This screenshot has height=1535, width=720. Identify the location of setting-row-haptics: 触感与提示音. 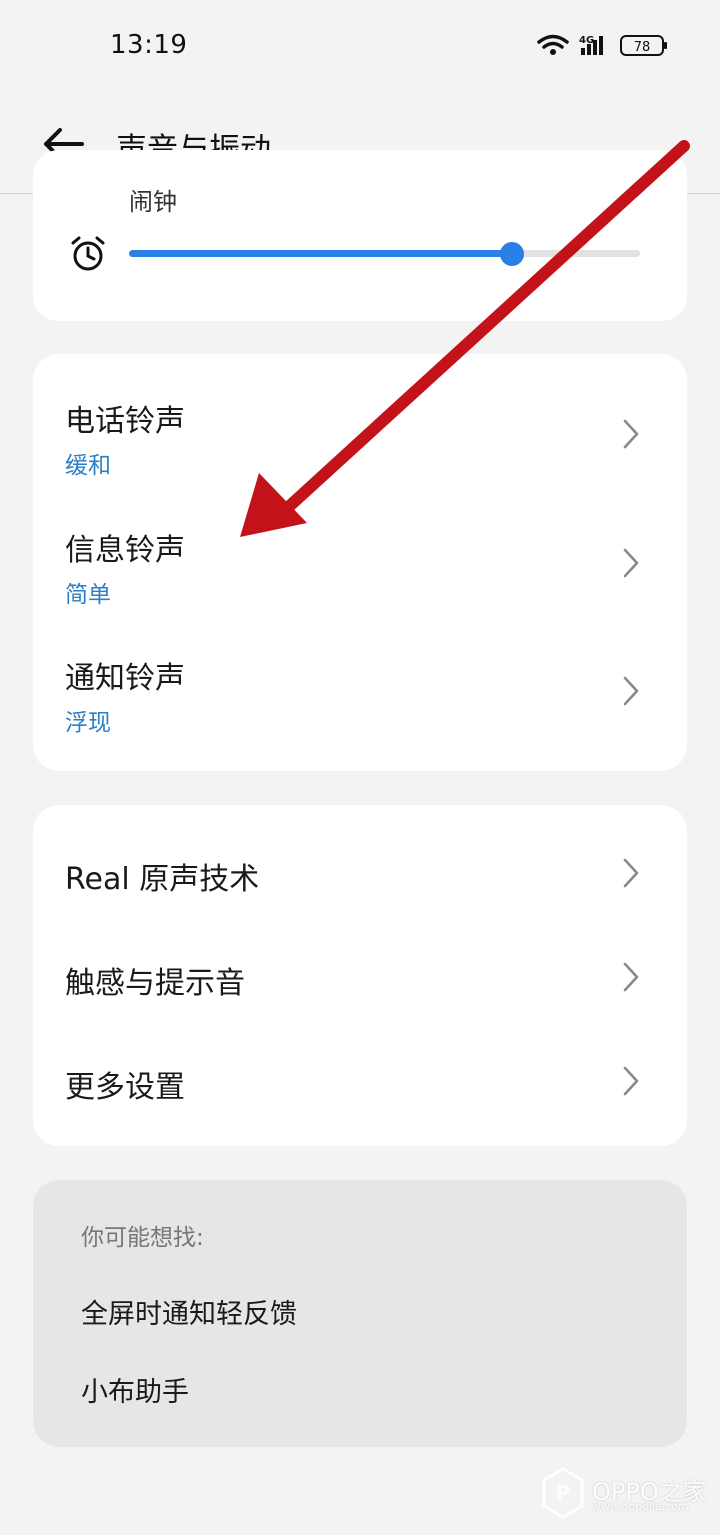
(360, 975).